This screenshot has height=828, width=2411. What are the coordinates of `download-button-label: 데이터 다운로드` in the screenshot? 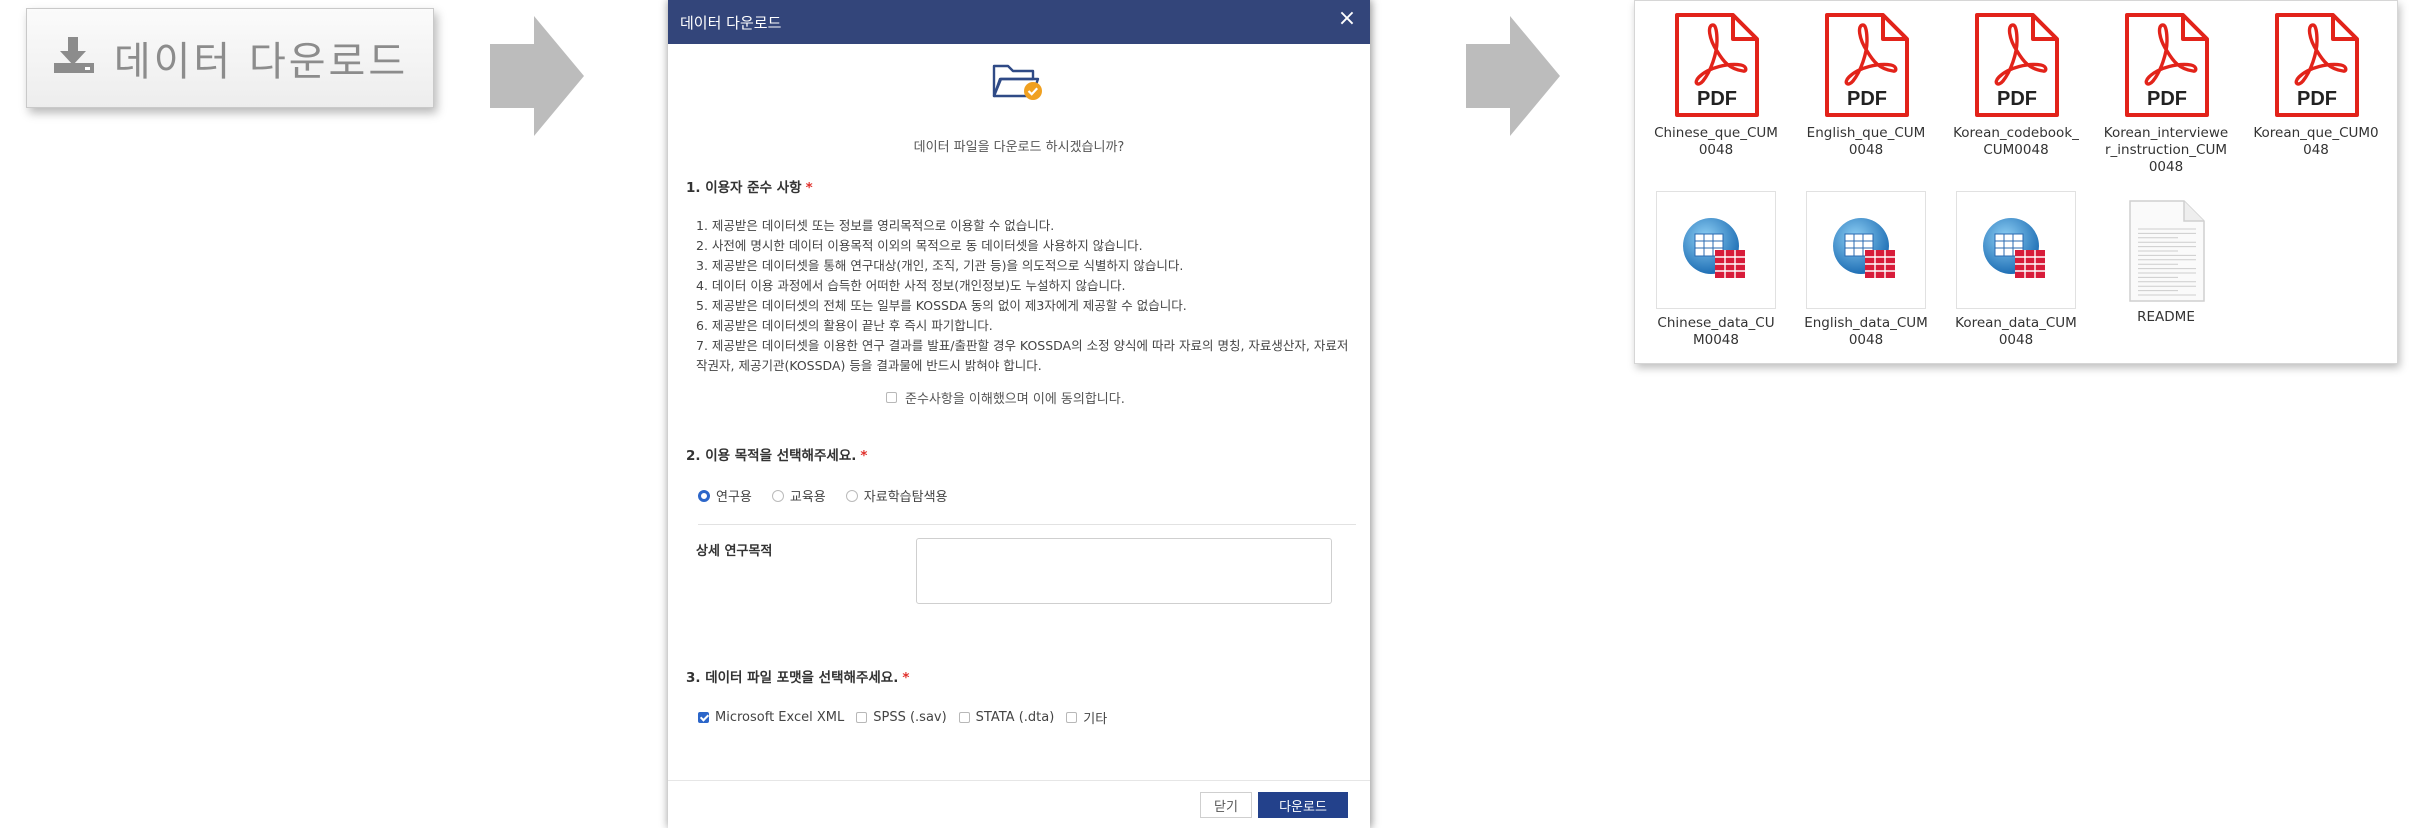 It's located at (261, 62).